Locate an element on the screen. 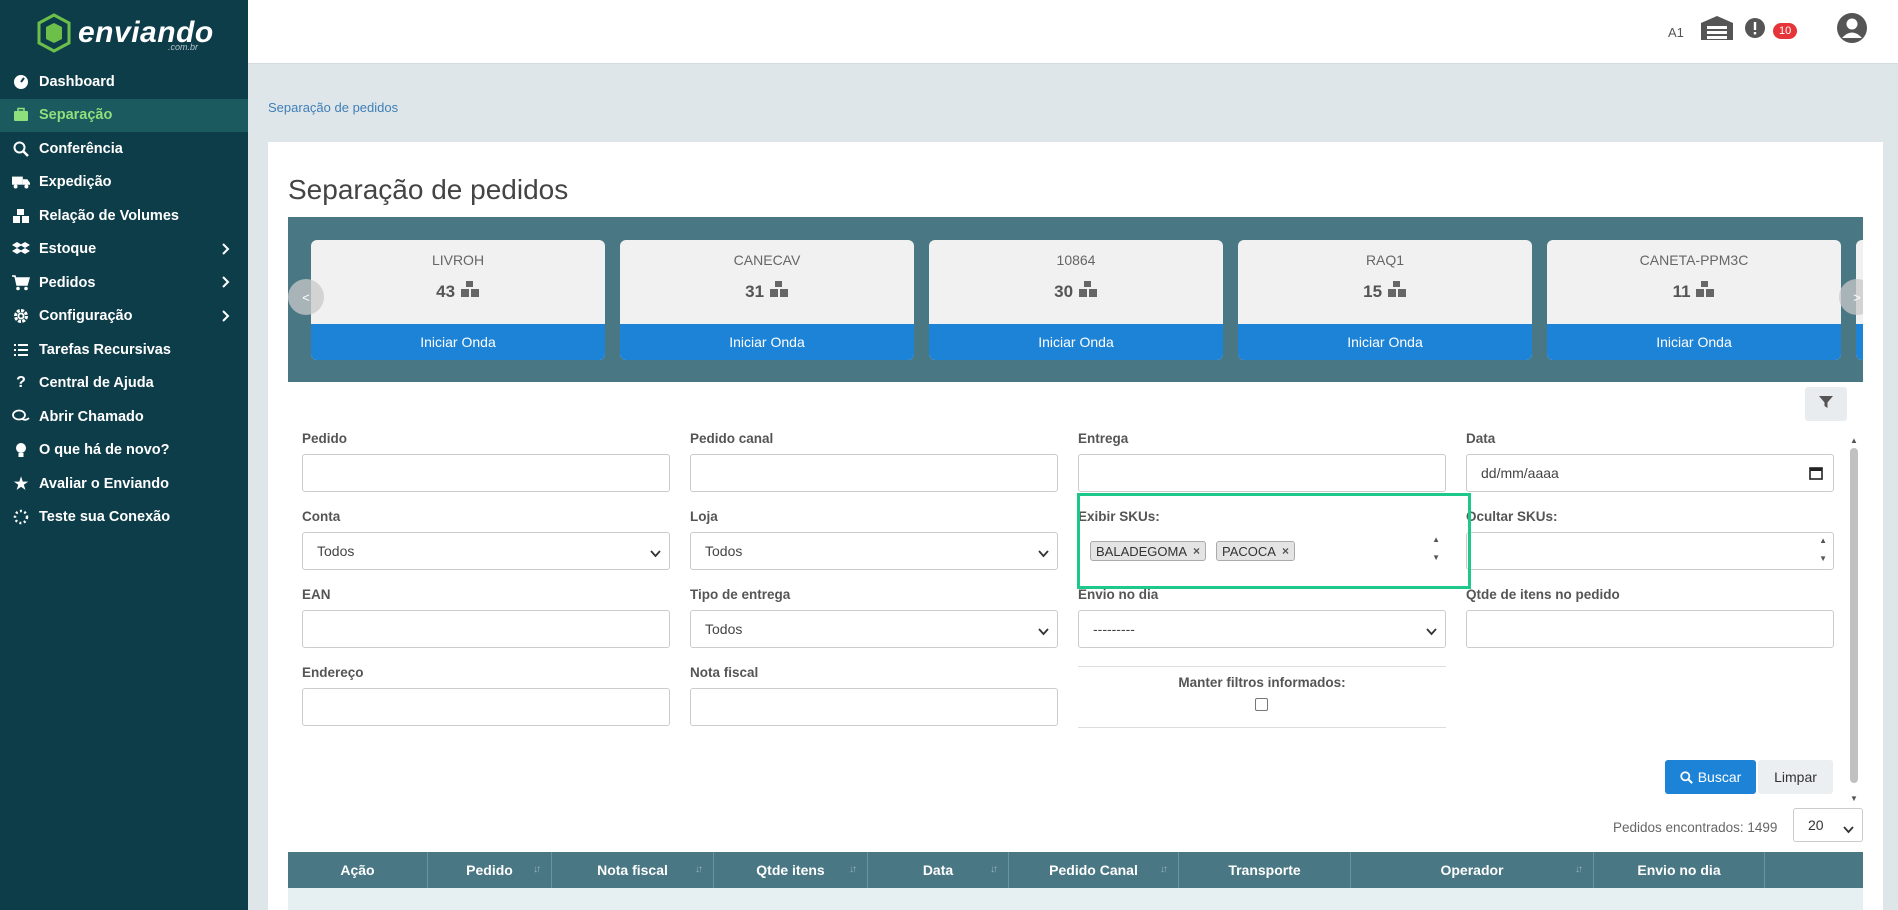  column-header-acao: Ação is located at coordinates (358, 870).